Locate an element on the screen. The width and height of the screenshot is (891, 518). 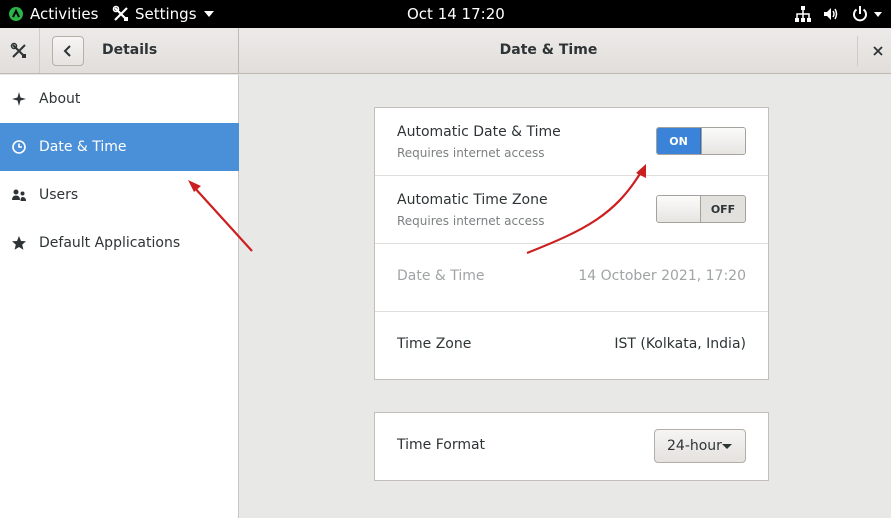
time-format-dropdown: 24-hour is located at coordinates (700, 446).